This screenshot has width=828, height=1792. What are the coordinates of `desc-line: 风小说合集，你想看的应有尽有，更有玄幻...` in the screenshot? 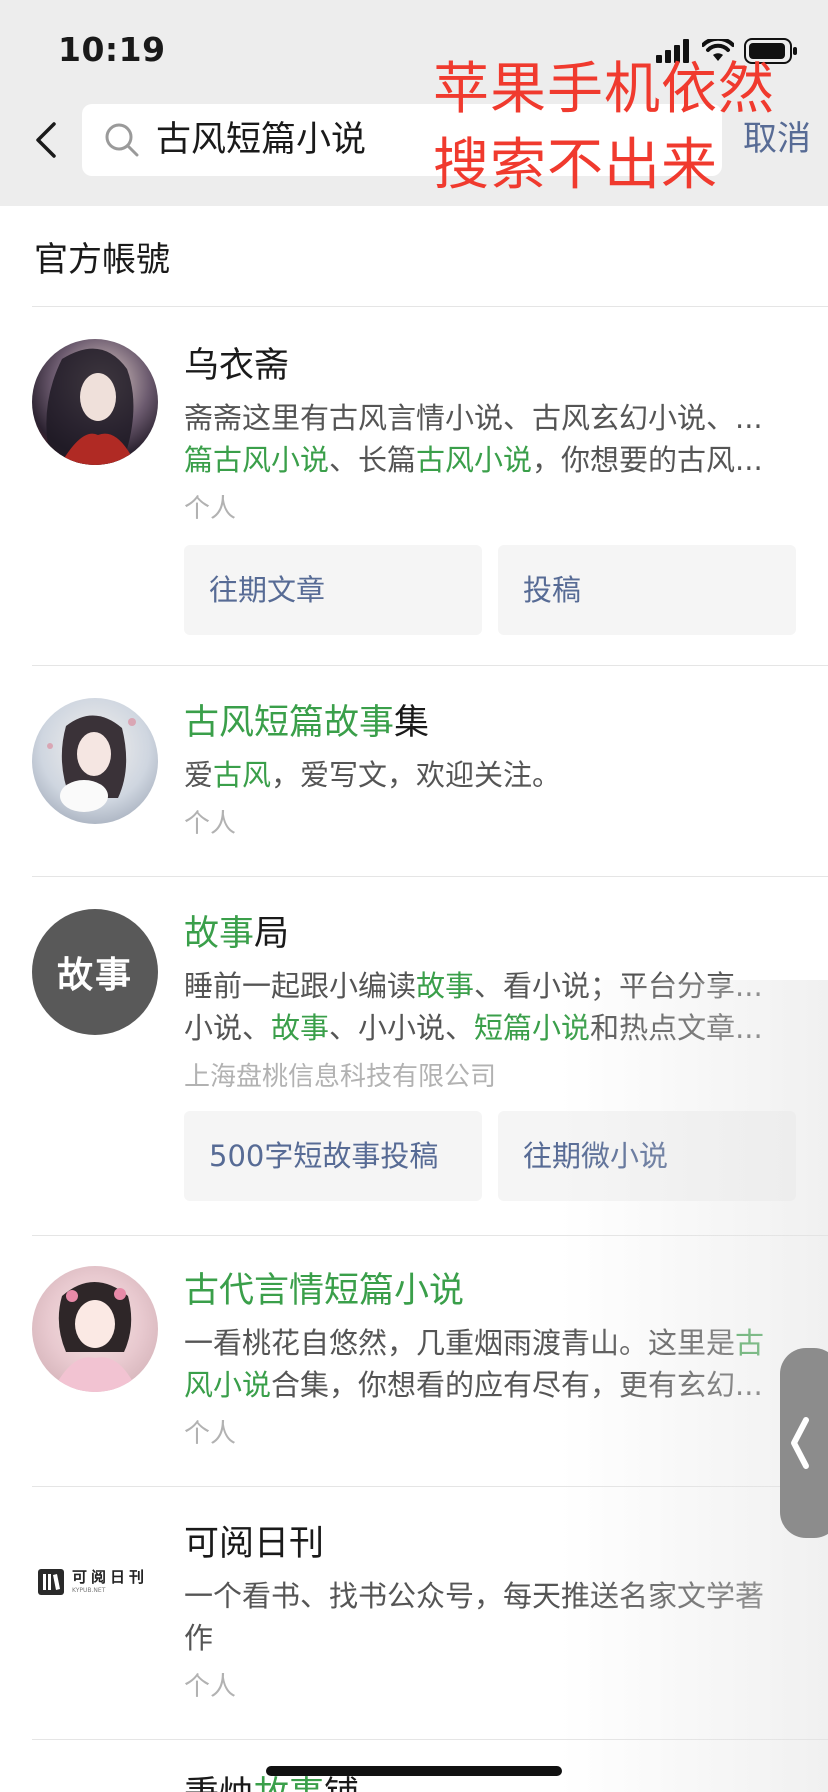 It's located at (491, 1385).